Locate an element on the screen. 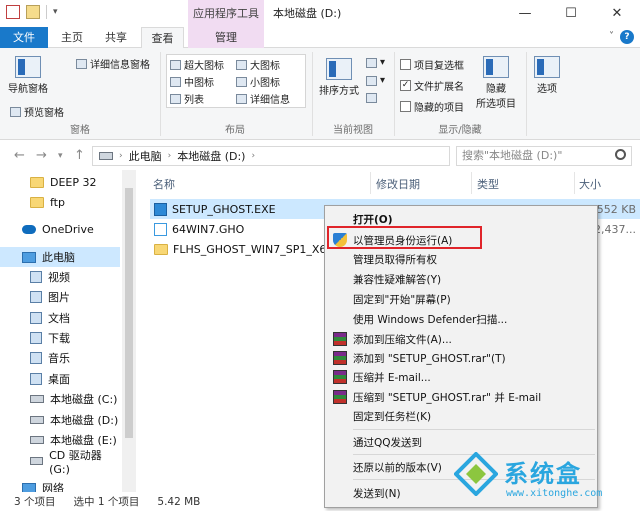 The image size is (640, 511). column-header-size: 大小 is located at coordinates (590, 184).